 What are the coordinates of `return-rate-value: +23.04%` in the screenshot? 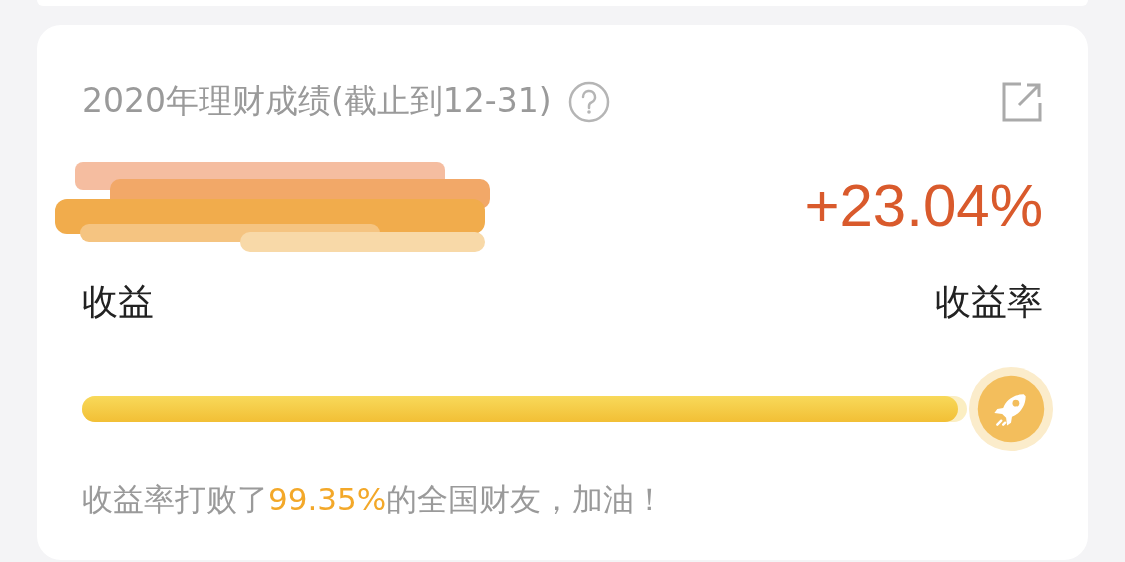 It's located at (923, 206).